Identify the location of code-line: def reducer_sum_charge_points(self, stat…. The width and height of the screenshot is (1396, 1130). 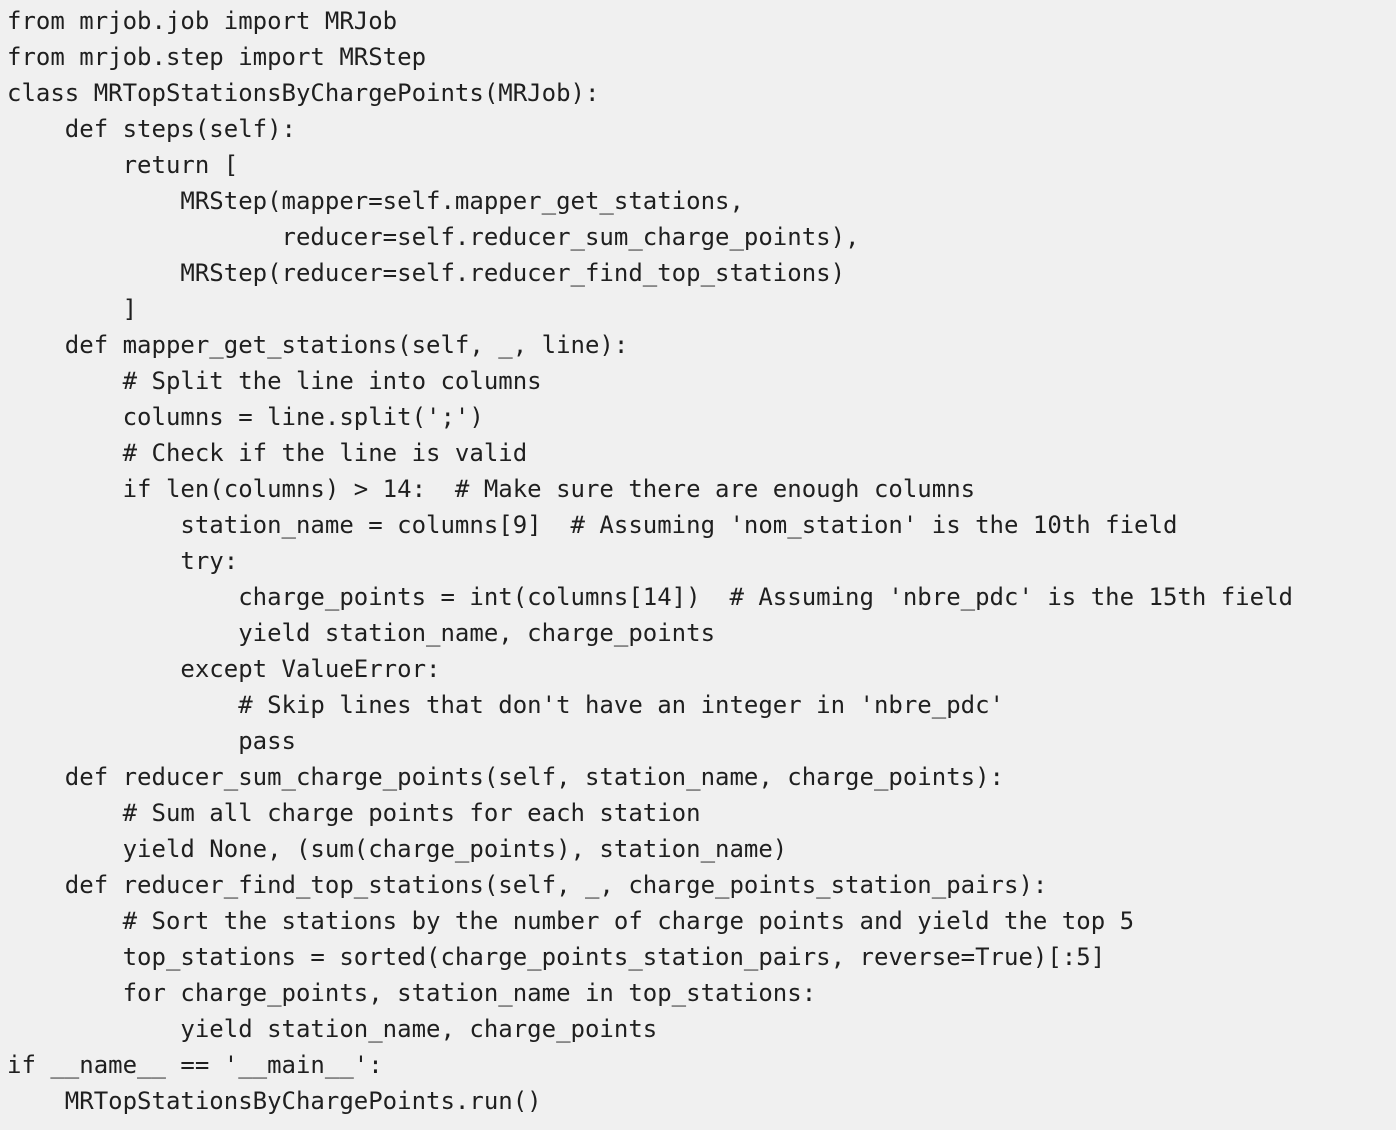
(505, 777).